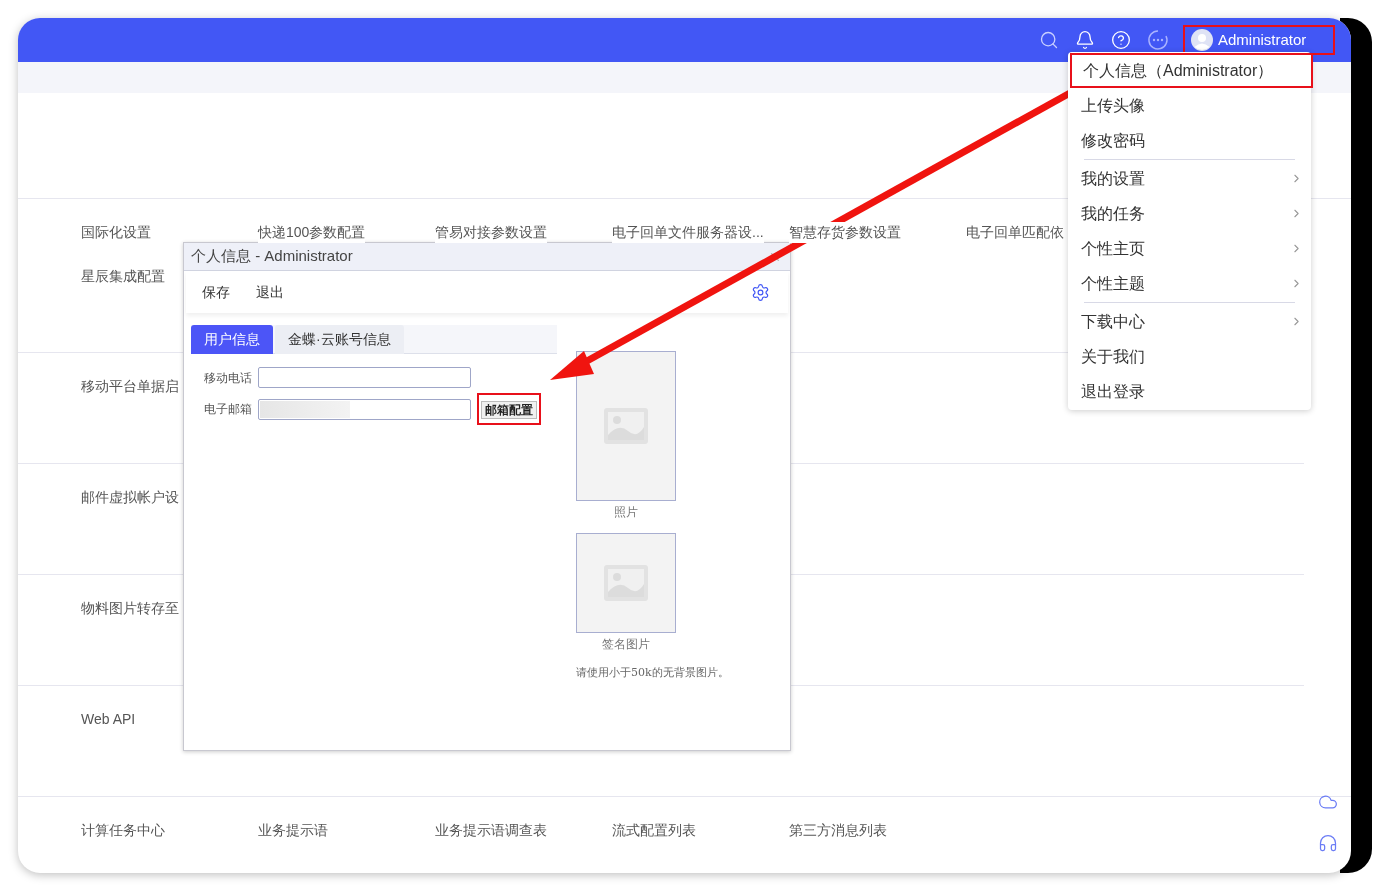  What do you see at coordinates (491, 232) in the screenshot?
I see `settings-link: 管易对接参数设置` at bounding box center [491, 232].